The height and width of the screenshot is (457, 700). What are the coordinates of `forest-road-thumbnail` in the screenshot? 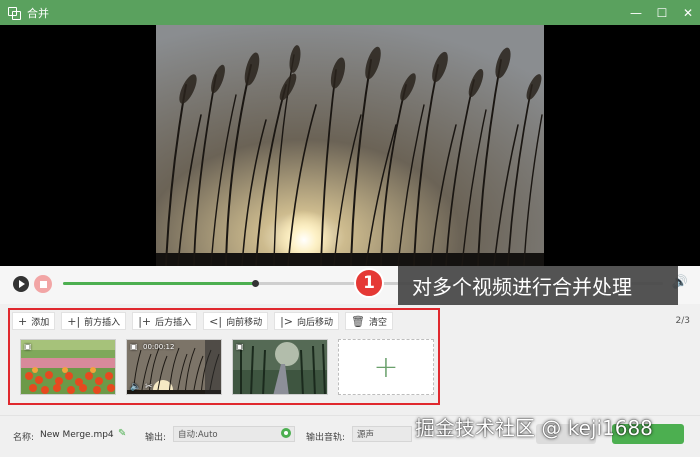 It's located at (280, 367).